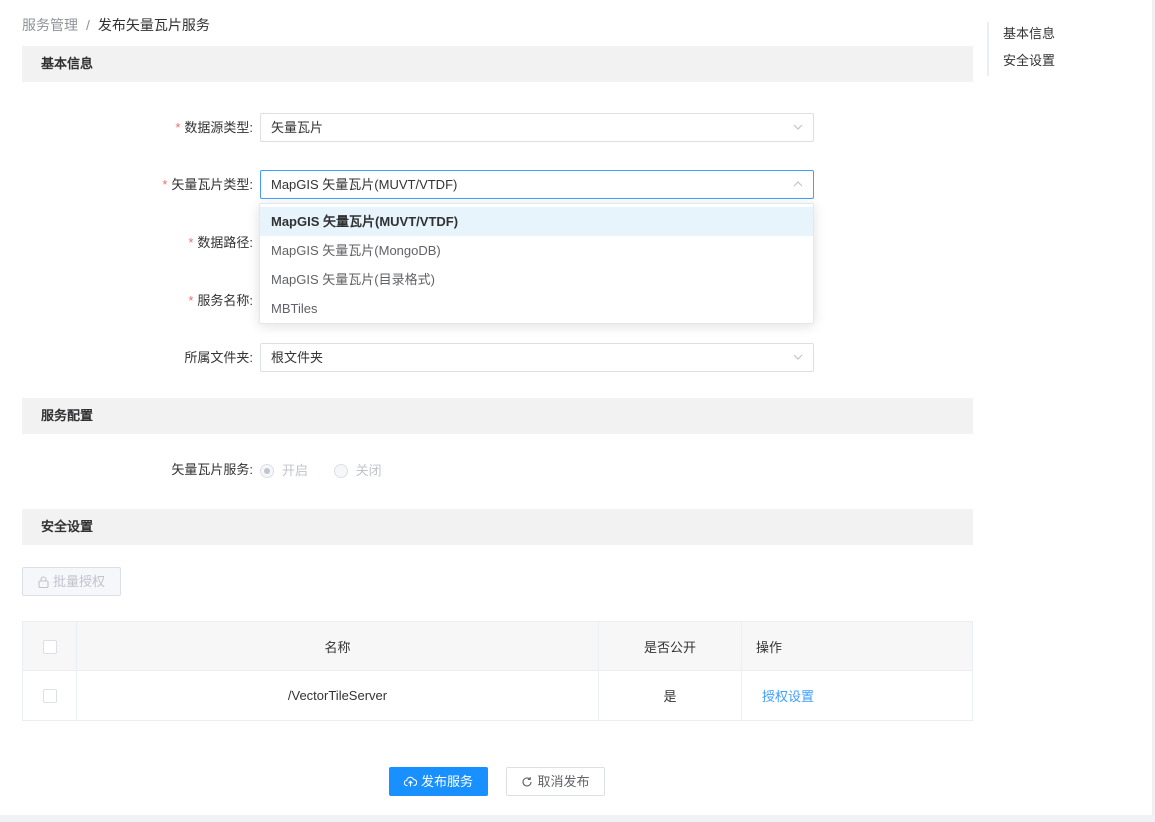 Image resolution: width=1155 pixels, height=822 pixels. Describe the element at coordinates (218, 127) in the screenshot. I see `datasource-type-label-text: 数据源类型:` at that location.